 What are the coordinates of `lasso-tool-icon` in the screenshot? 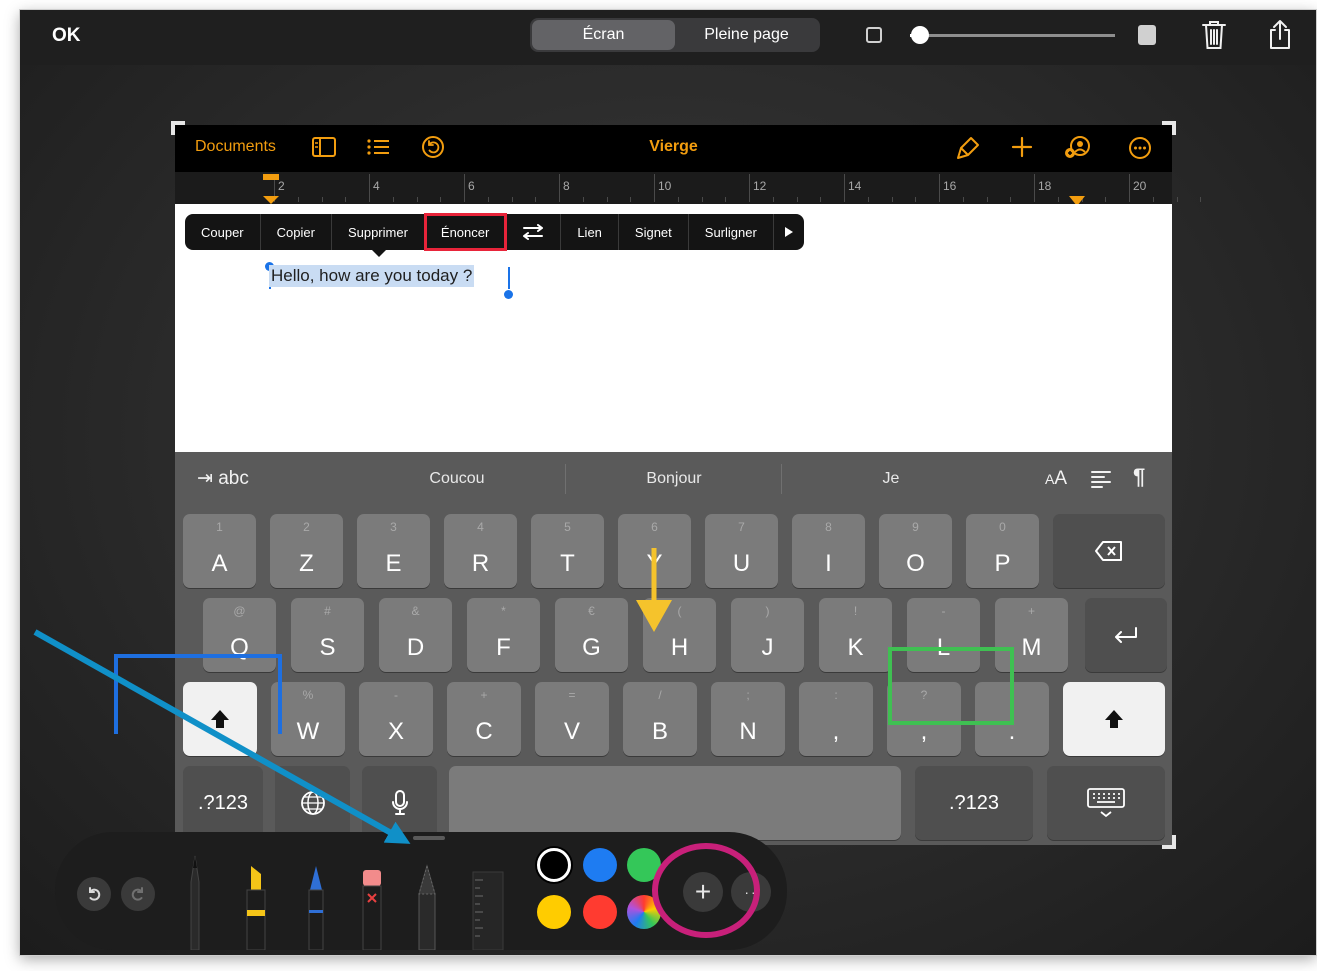 It's located at (427, 907).